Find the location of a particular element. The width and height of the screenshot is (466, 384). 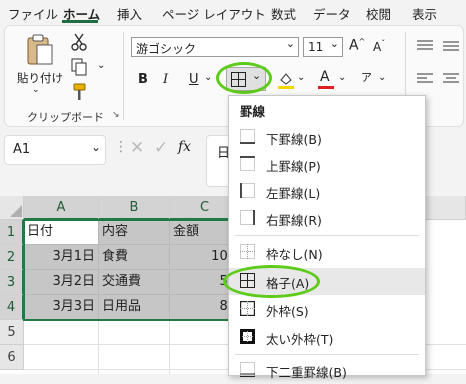

tab-view: 表示 is located at coordinates (424, 13).